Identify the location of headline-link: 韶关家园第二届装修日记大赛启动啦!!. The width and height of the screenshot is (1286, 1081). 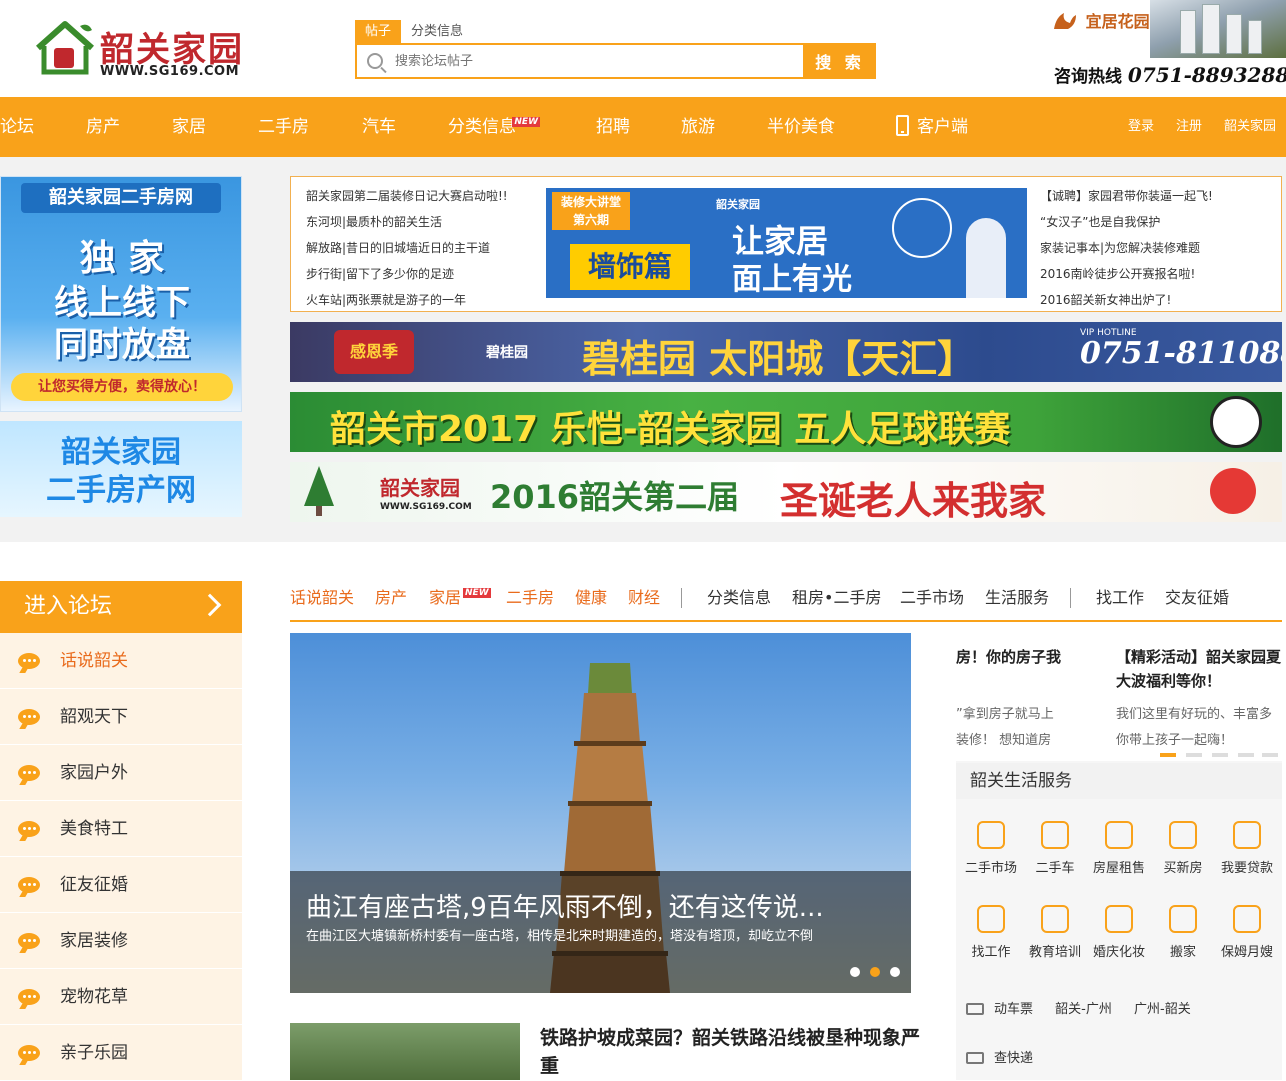
(407, 196).